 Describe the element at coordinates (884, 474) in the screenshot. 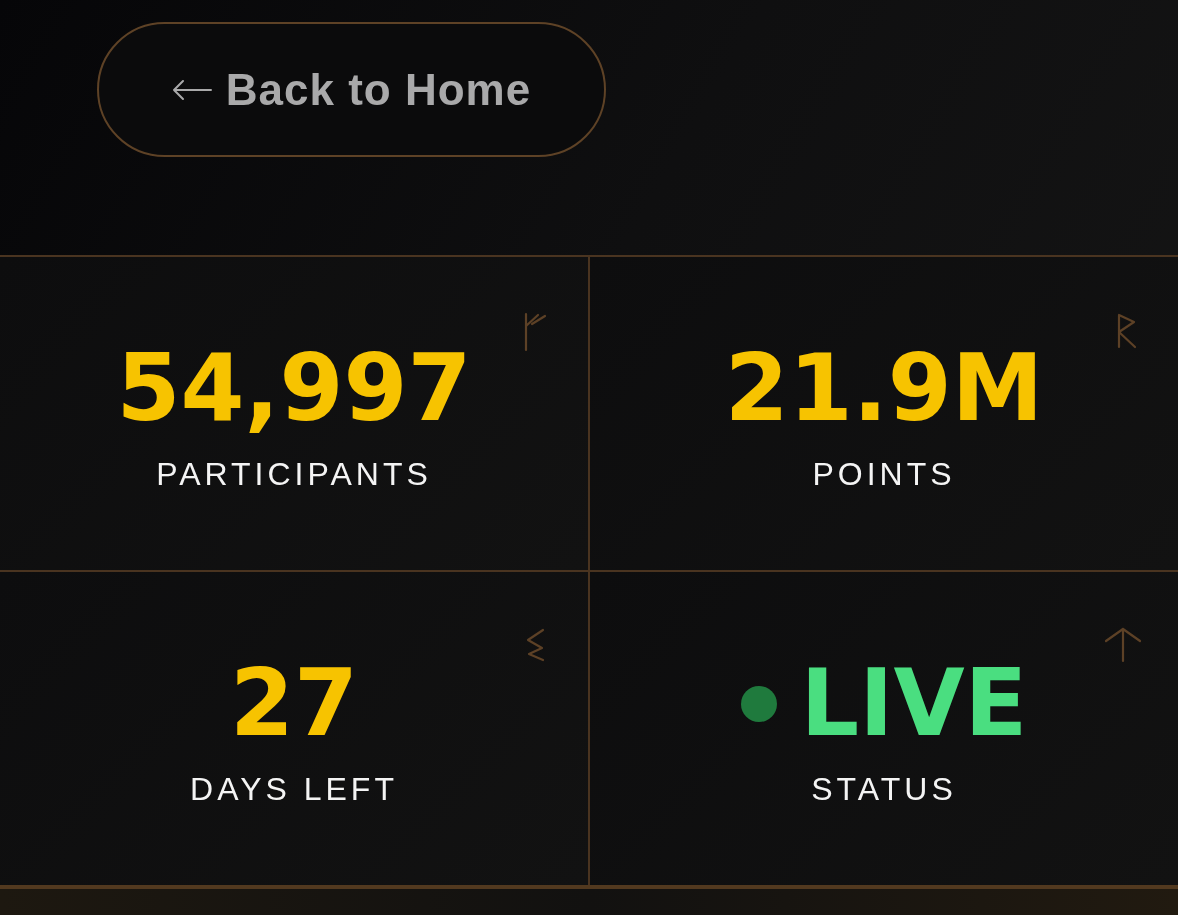

I see `stat-label: POINTS` at that location.